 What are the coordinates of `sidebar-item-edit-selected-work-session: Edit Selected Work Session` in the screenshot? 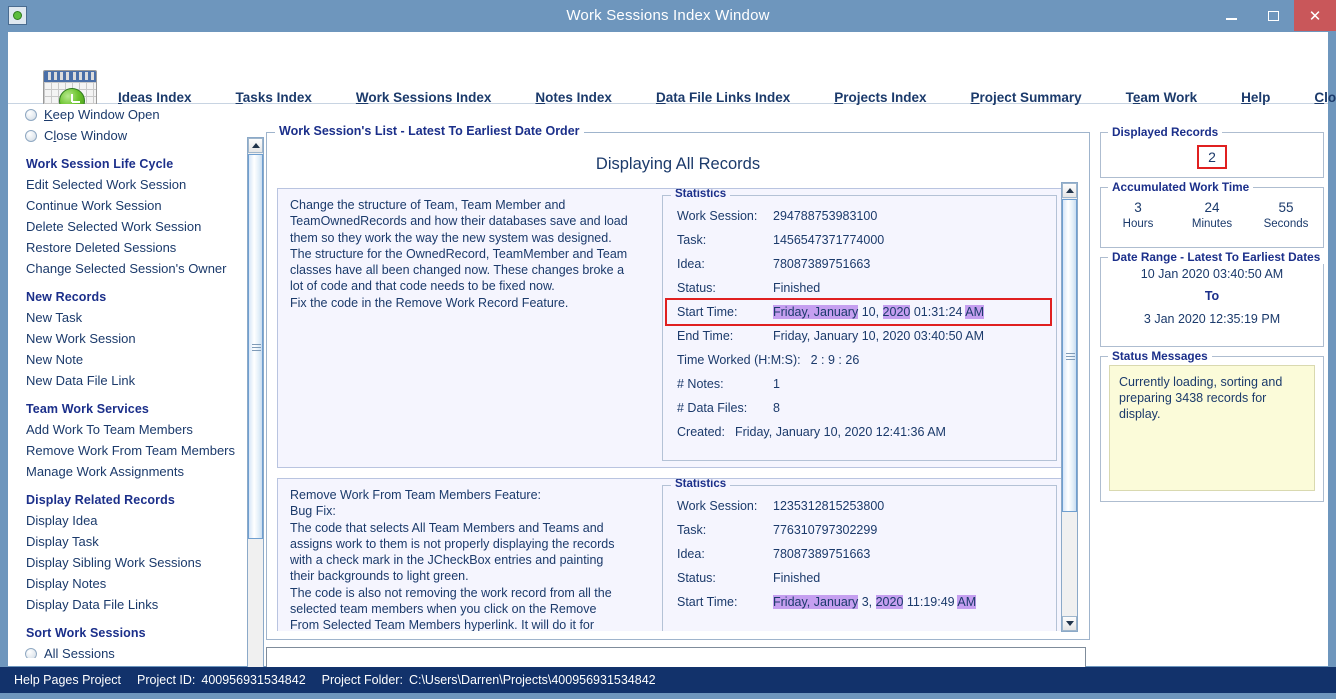 It's located at (135, 184).